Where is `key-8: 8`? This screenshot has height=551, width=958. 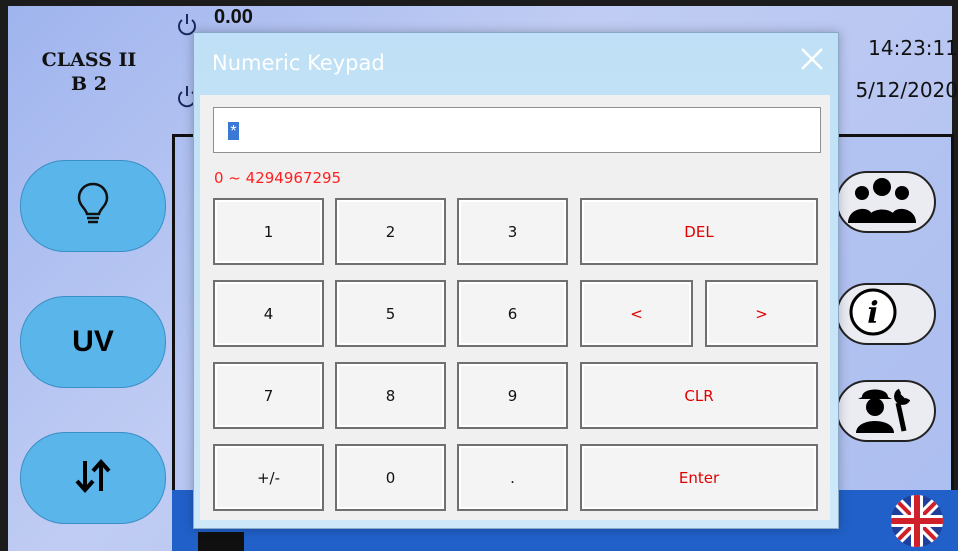
key-8: 8 is located at coordinates (390, 395).